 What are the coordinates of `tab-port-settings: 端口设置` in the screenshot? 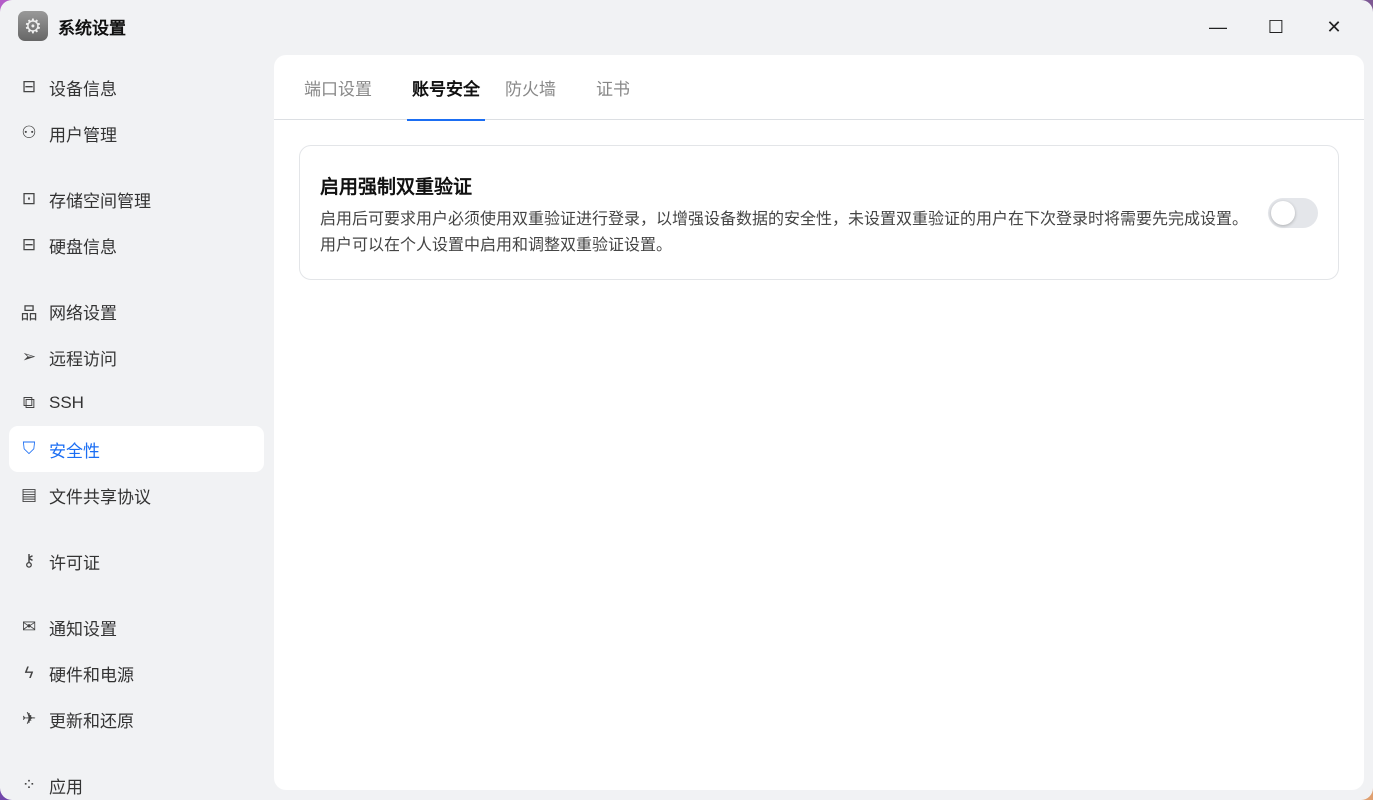 It's located at (348, 87).